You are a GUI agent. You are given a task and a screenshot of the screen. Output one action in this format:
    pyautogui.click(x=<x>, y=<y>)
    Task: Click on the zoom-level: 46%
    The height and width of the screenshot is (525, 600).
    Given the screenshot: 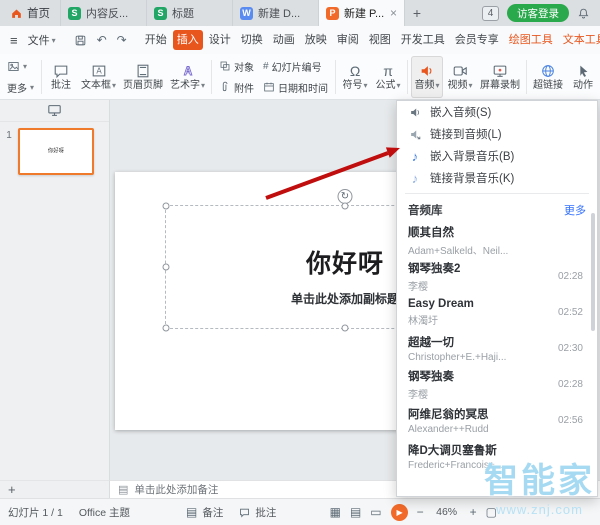 What is the action you would take?
    pyautogui.click(x=447, y=512)
    